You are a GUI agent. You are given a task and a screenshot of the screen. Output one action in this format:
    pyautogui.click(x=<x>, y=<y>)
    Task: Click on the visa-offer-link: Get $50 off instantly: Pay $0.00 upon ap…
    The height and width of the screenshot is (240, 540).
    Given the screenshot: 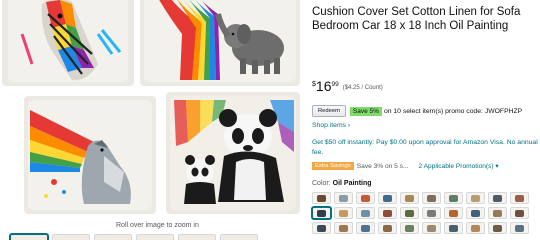 What is the action you would take?
    pyautogui.click(x=425, y=147)
    